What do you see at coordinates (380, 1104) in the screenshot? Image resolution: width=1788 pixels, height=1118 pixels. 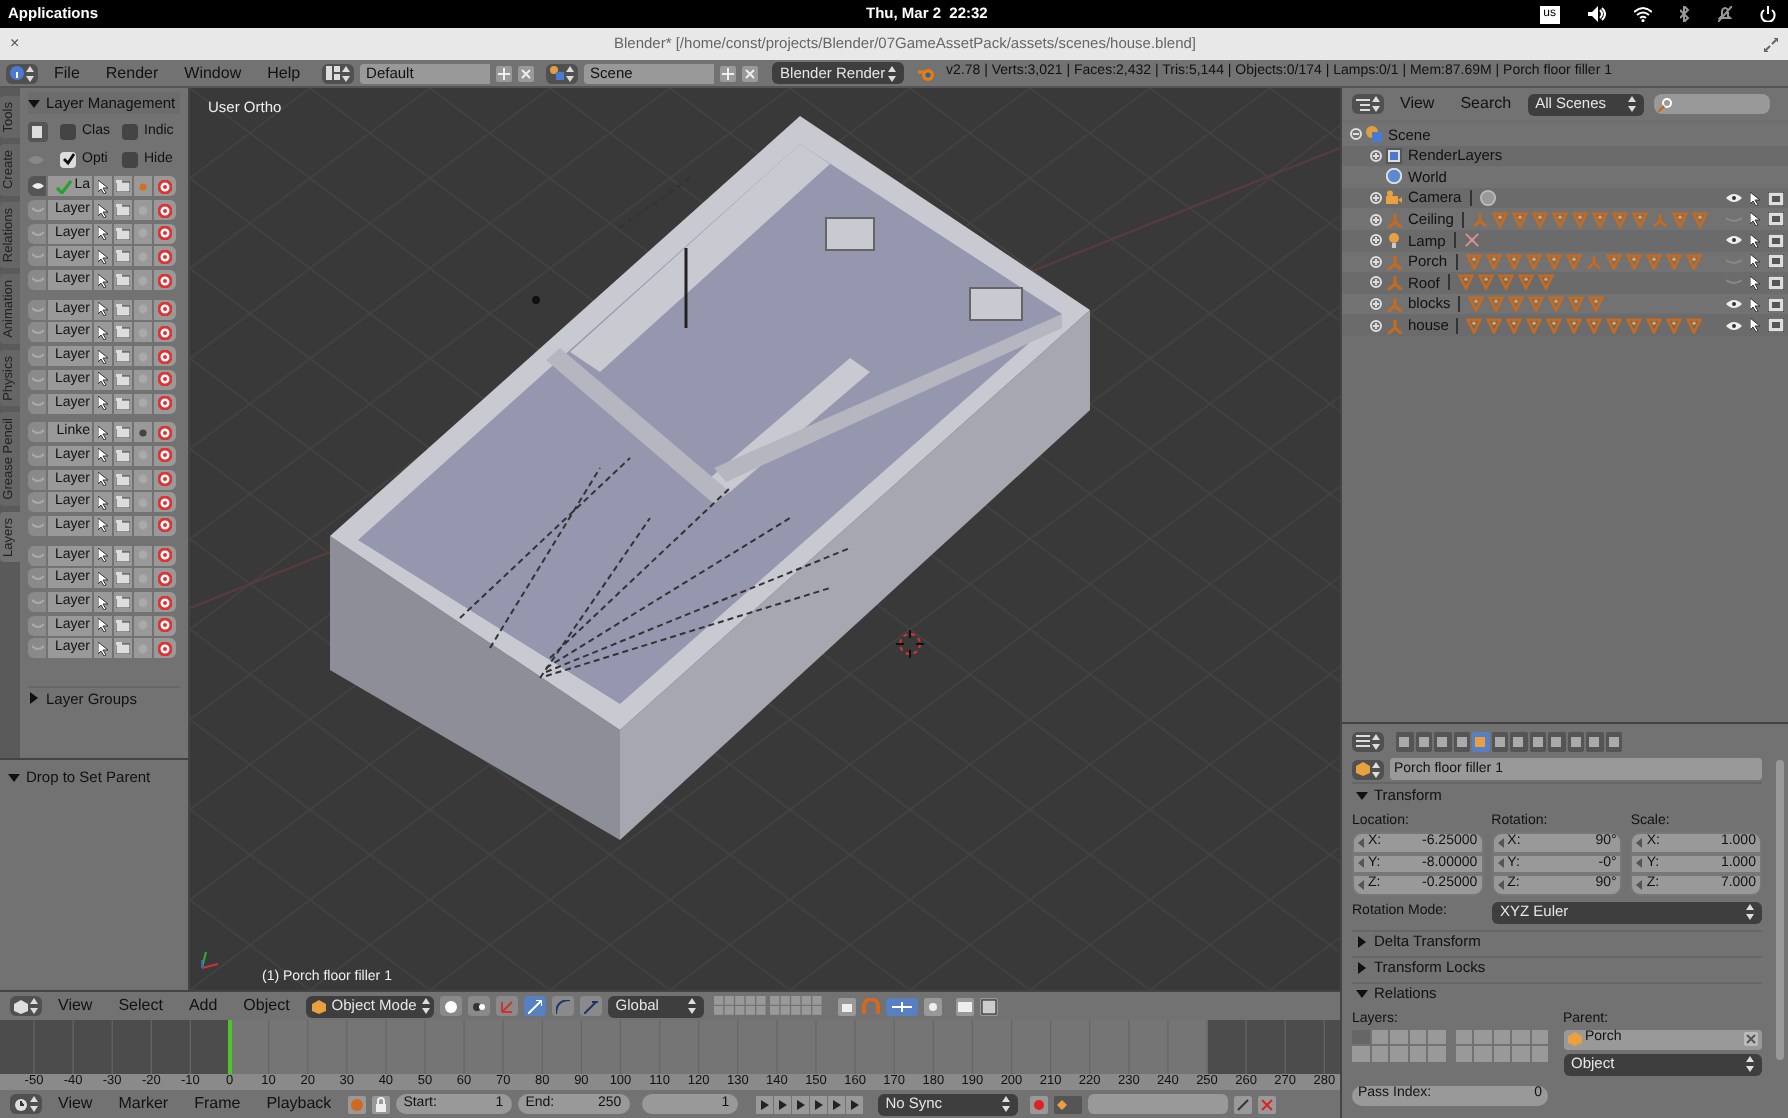 I see `lock-icon` at bounding box center [380, 1104].